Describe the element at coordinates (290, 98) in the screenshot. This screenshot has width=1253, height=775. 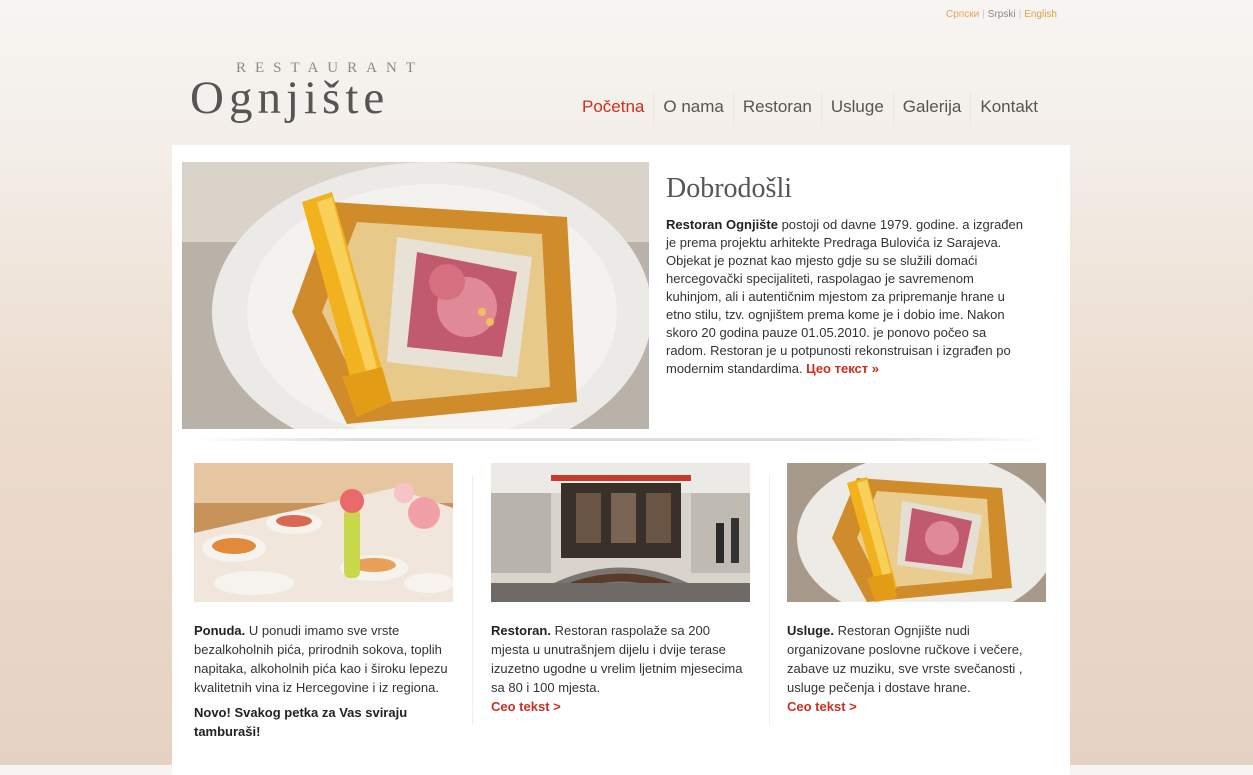
I see `logo-name-text: Ognjište` at that location.